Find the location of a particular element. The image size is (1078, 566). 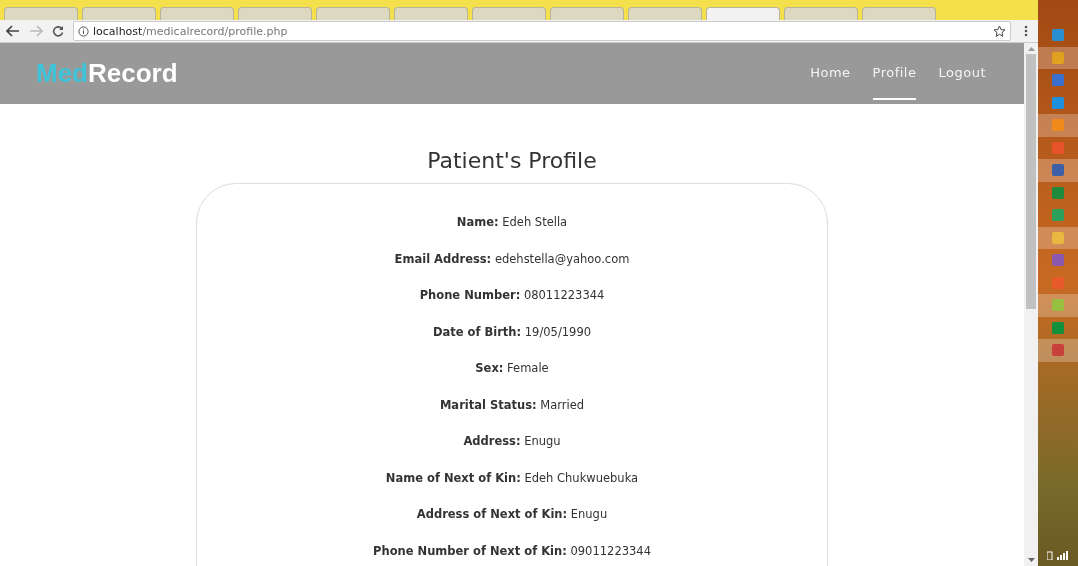

profile-field: Name of Next of Kin: Edeh Chukwuebuka is located at coordinates (512, 477).